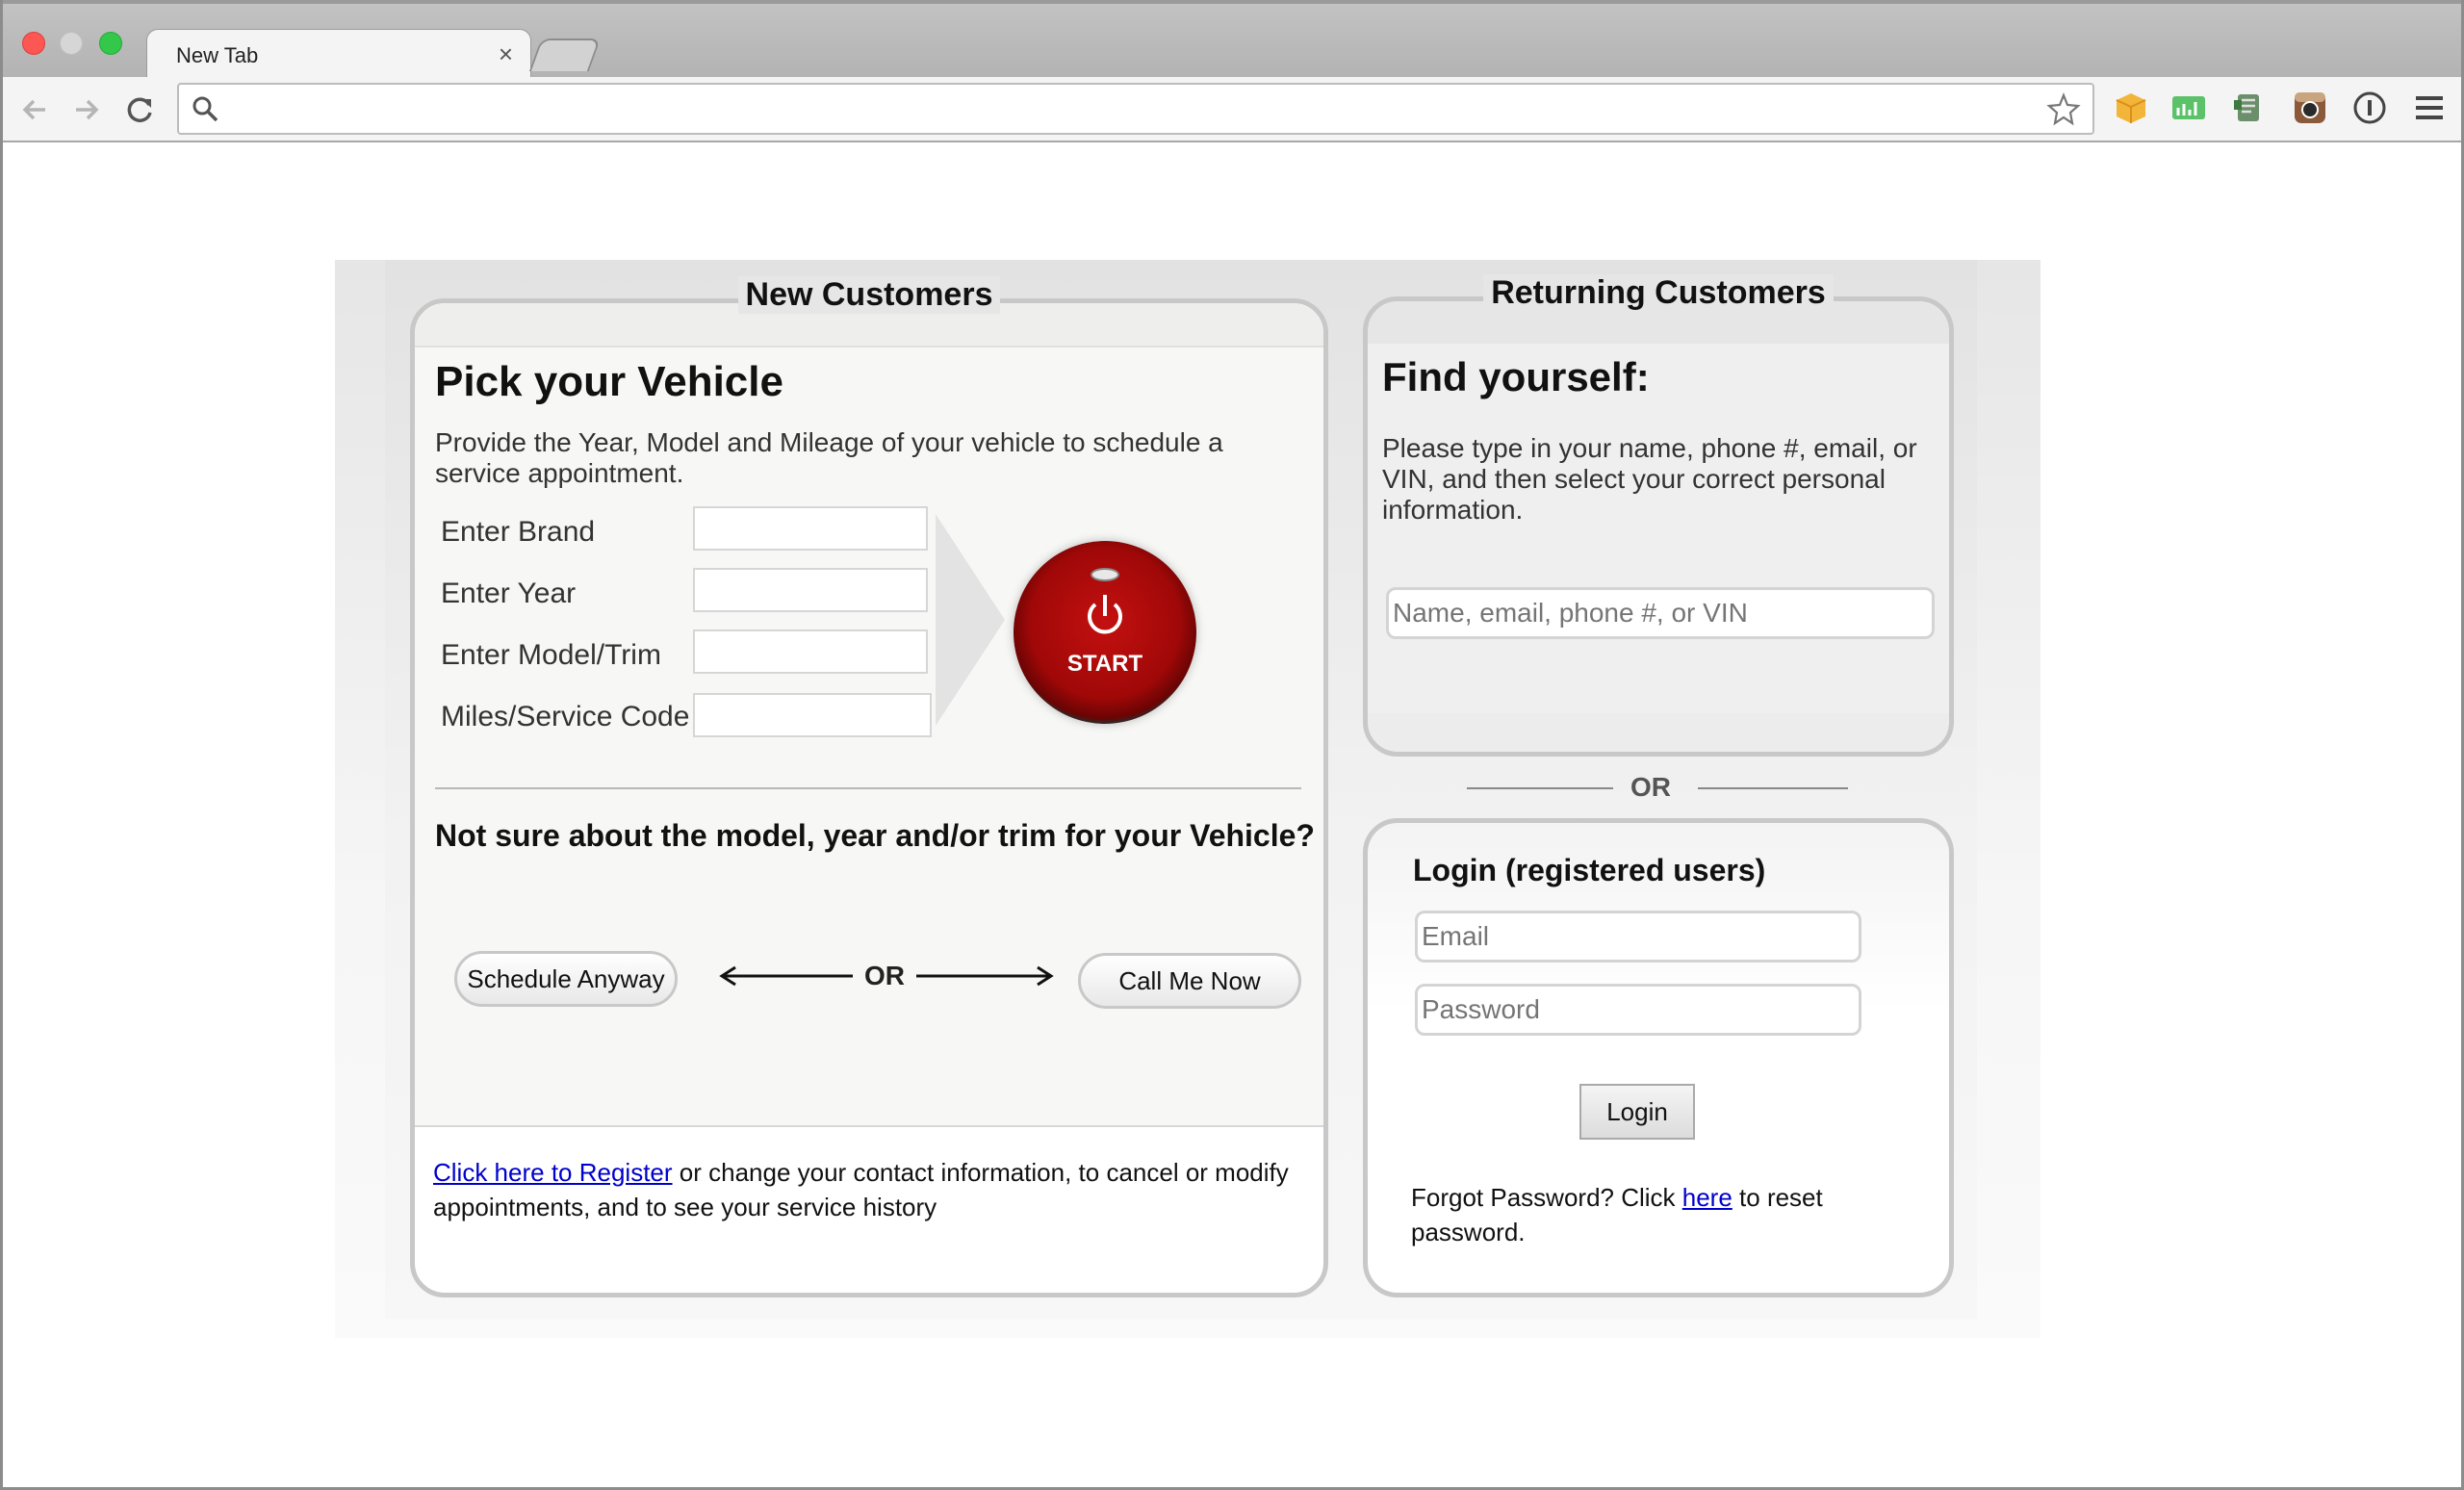  Describe the element at coordinates (1637, 1112) in the screenshot. I see `login-button: Login` at that location.